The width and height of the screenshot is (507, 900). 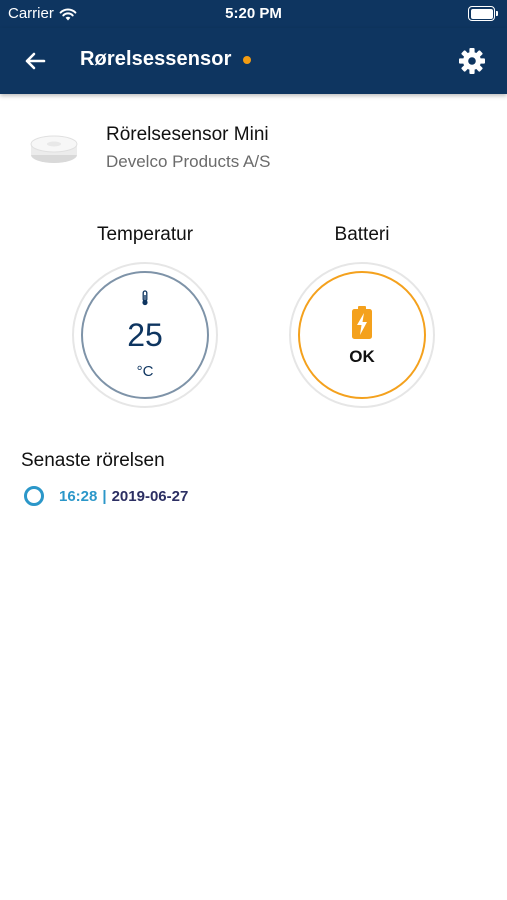 What do you see at coordinates (145, 234) in the screenshot?
I see `temperature-label: Temperatur` at bounding box center [145, 234].